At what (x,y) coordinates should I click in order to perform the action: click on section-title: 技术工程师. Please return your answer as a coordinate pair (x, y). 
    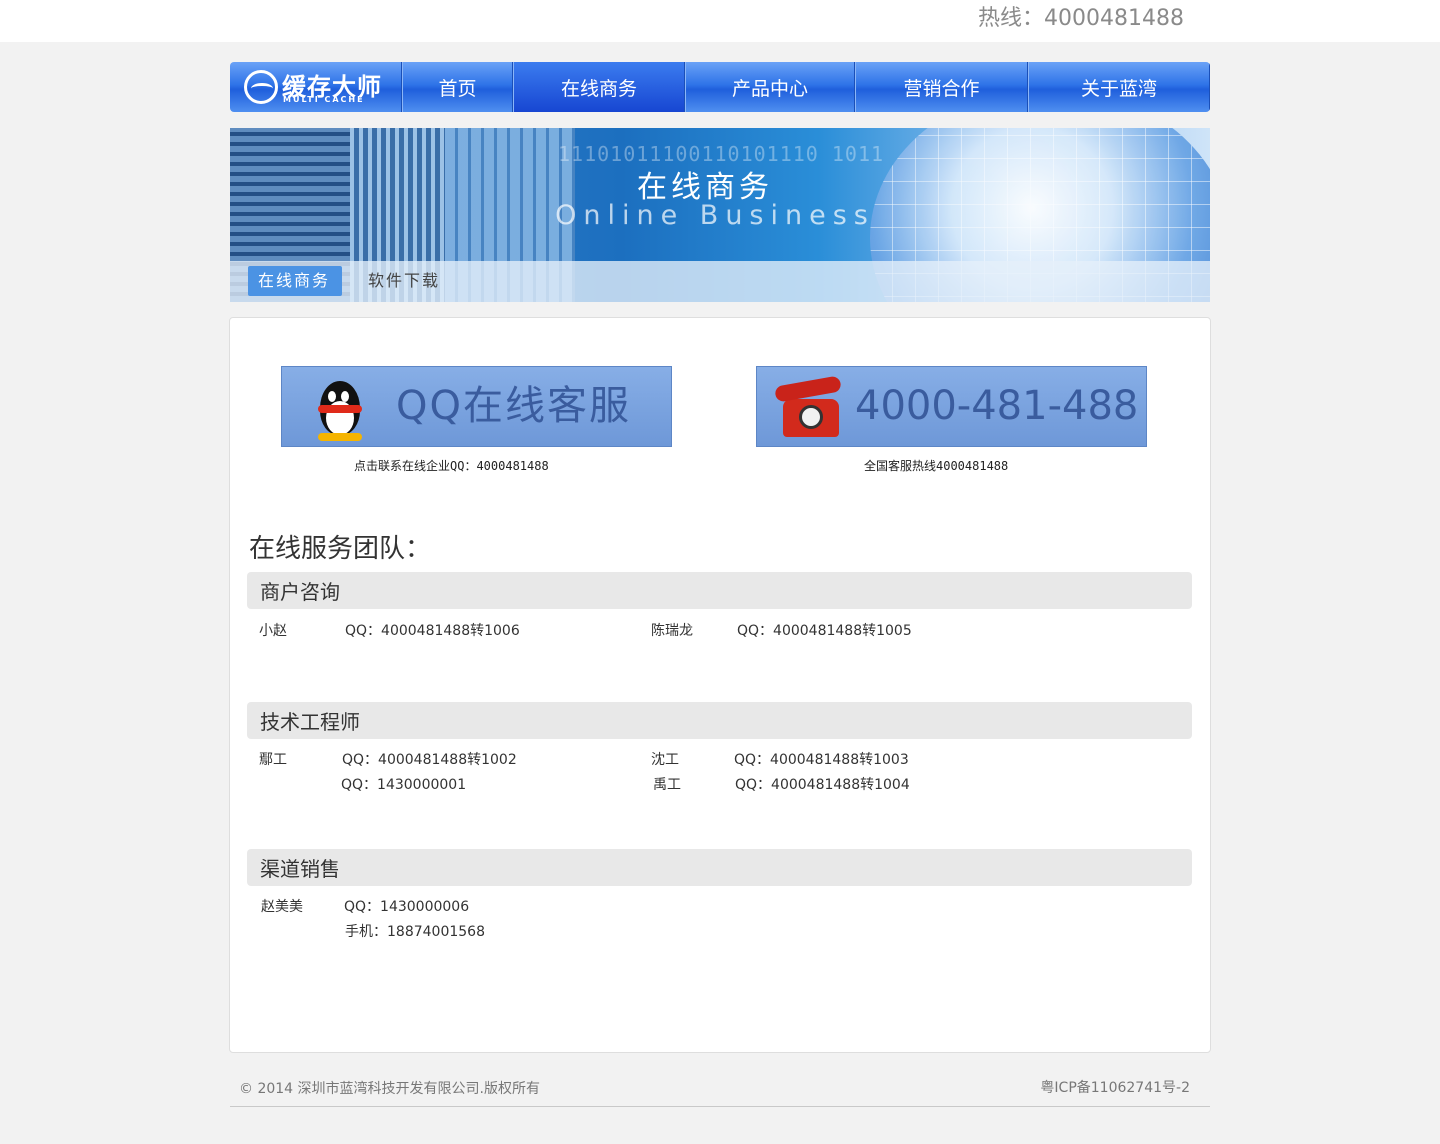
    Looking at the image, I should click on (310, 722).